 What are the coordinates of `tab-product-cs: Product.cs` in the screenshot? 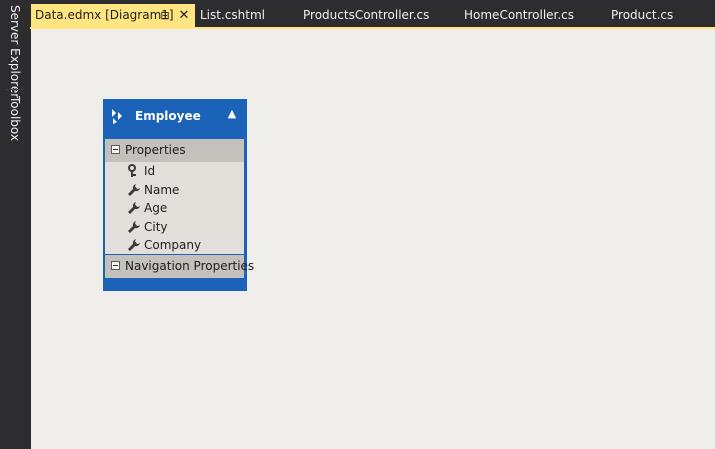 It's located at (642, 15).